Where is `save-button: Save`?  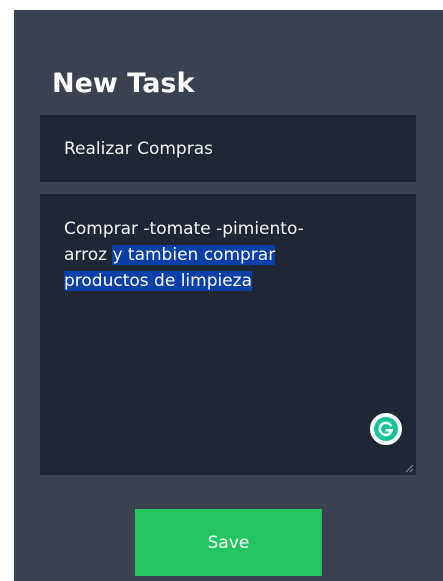 save-button: Save is located at coordinates (228, 542).